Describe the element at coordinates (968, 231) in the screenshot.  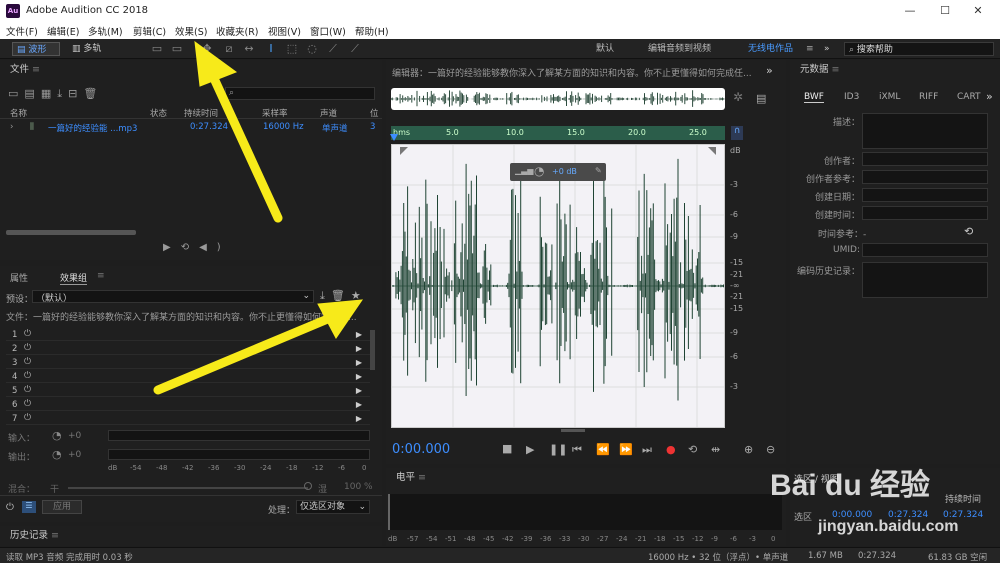
I see `reset-time-icon: ⟲` at that location.